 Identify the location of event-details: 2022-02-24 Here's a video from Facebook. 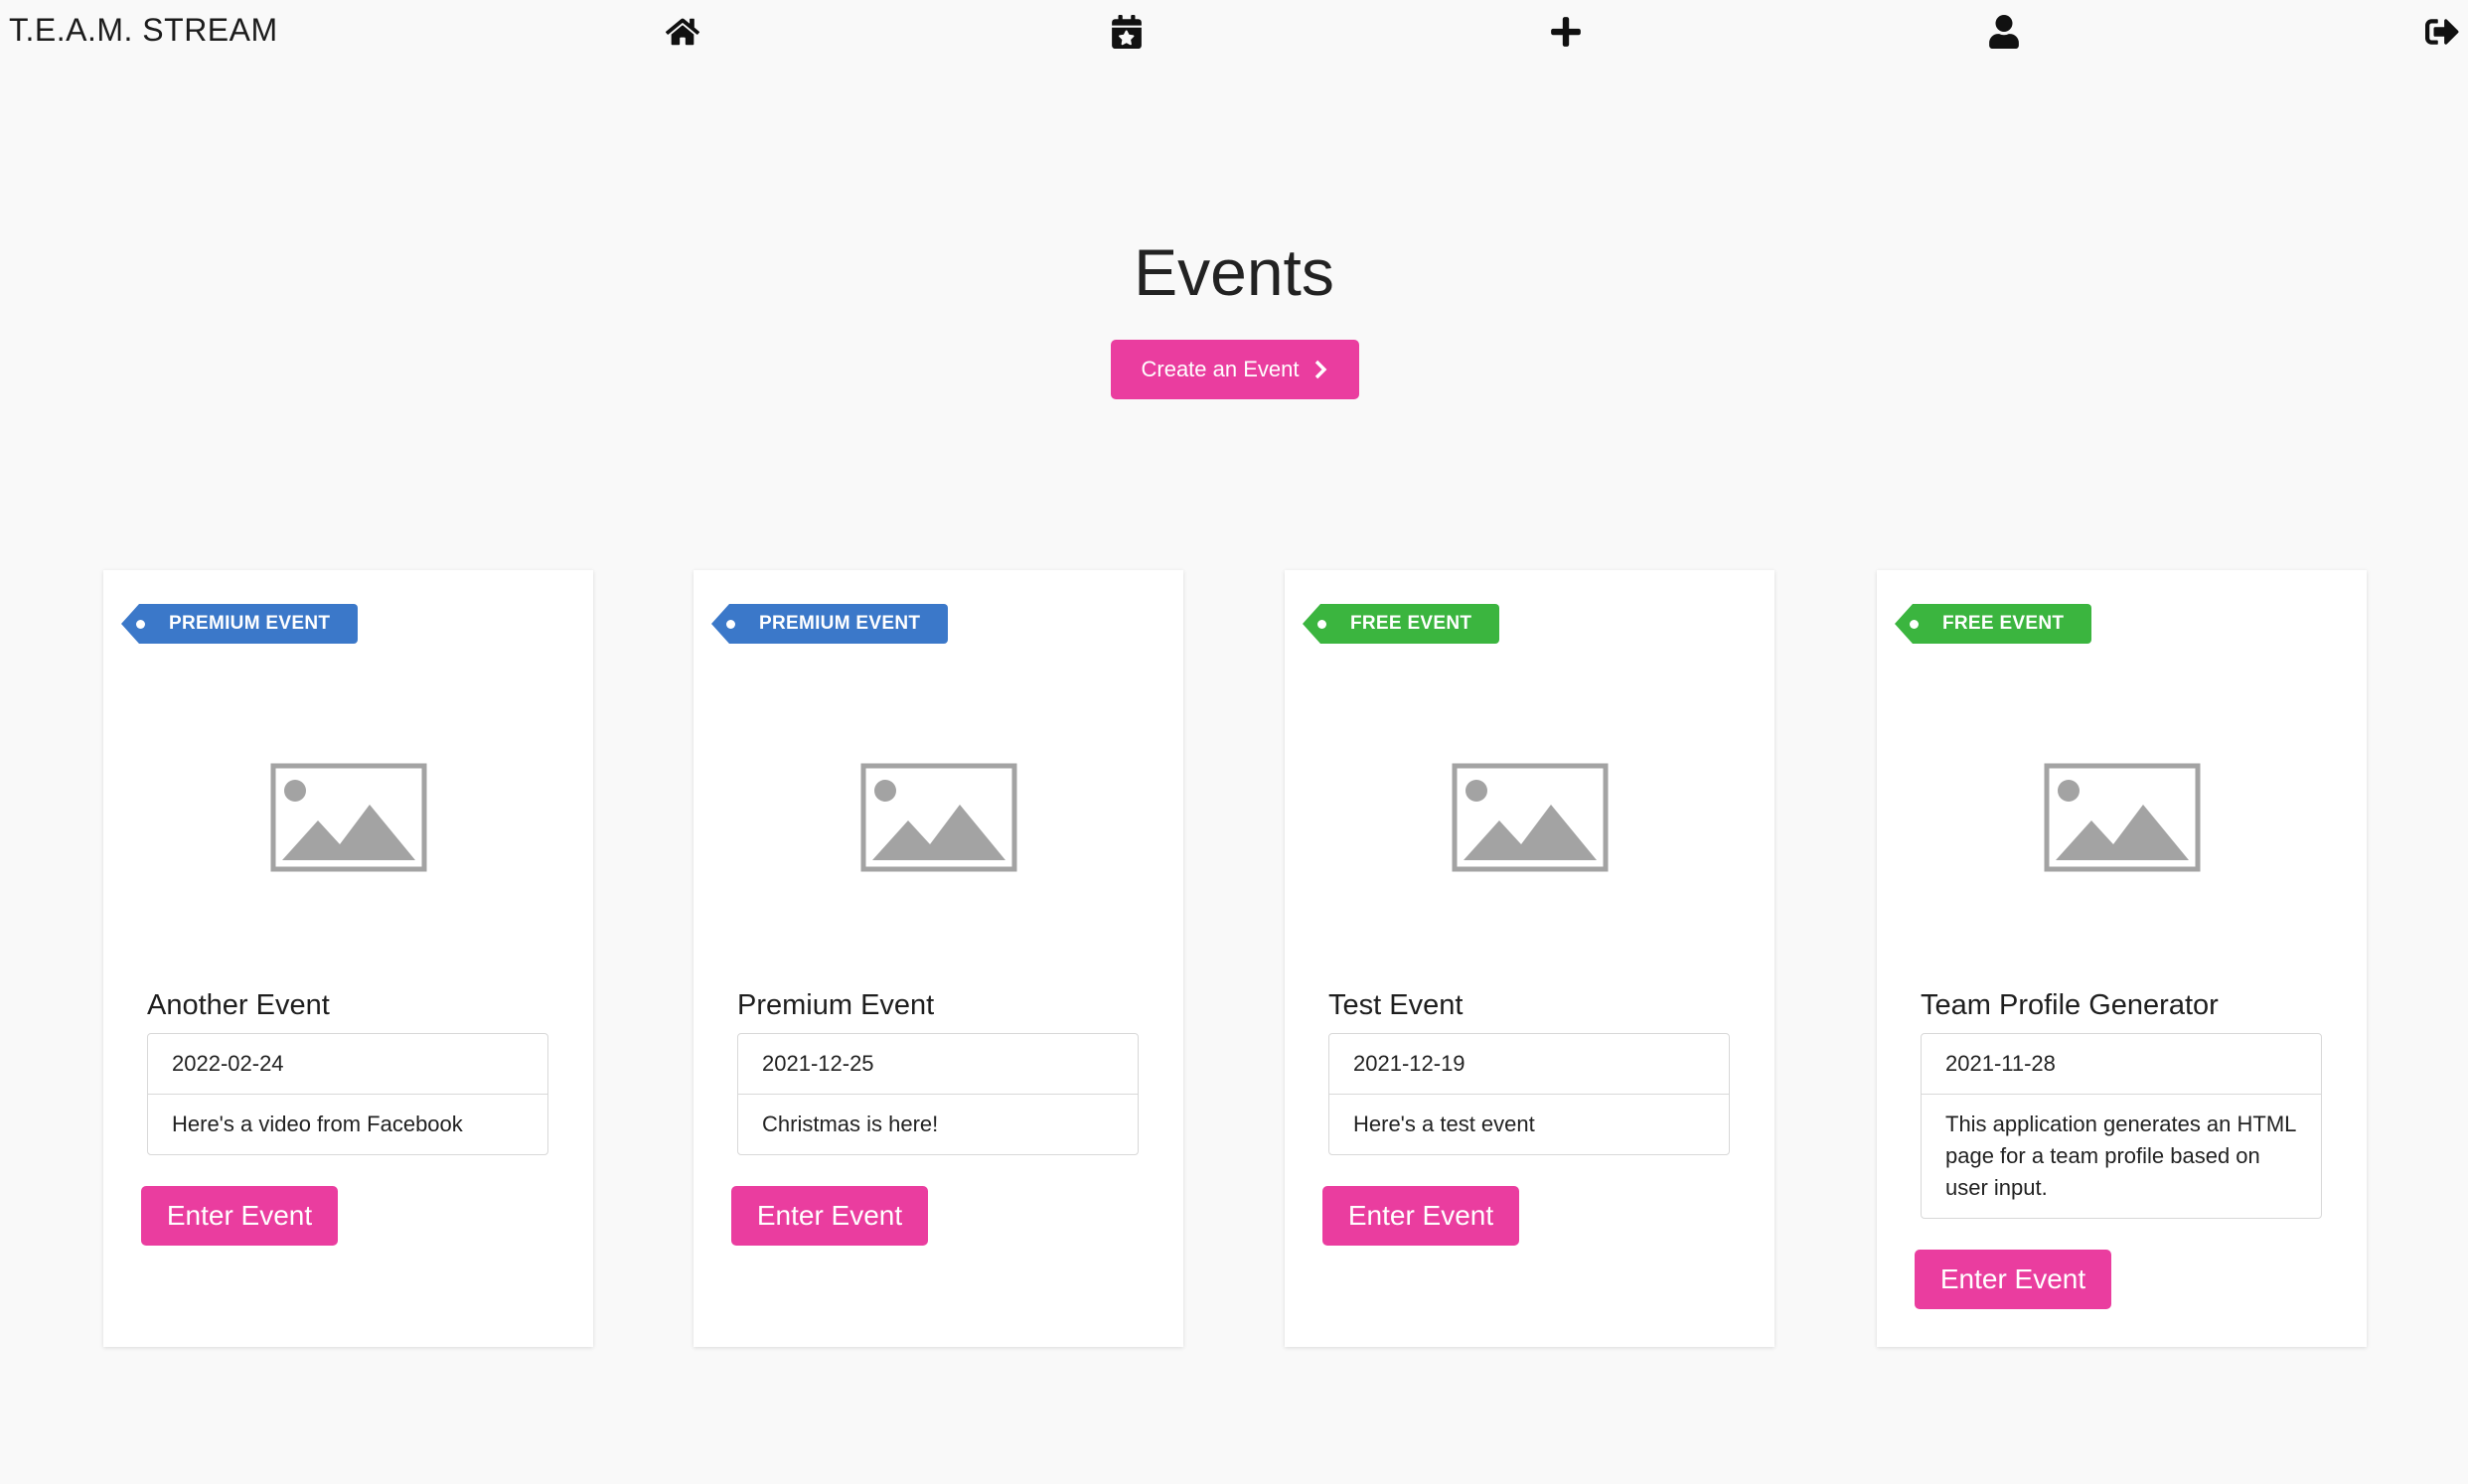
(347, 1094).